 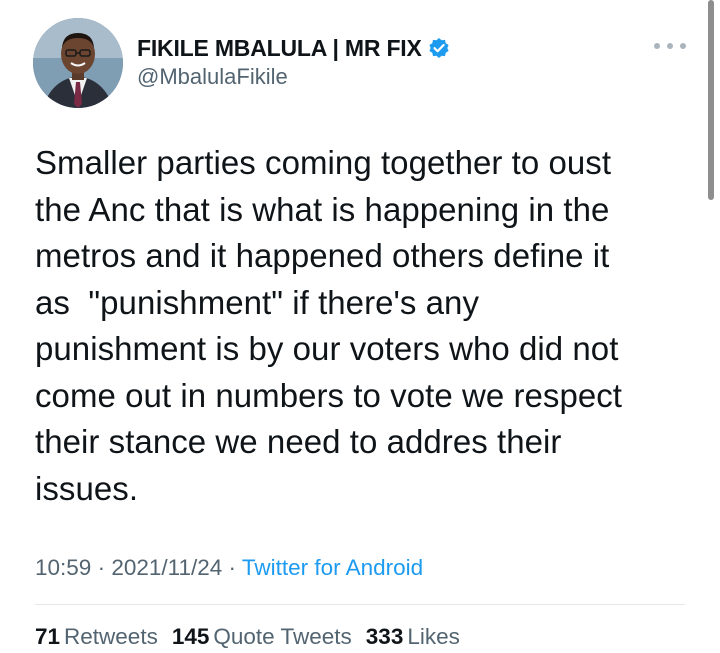 I want to click on tweet-text-line: come out in numbers to vote we respect, so click(x=329, y=395).